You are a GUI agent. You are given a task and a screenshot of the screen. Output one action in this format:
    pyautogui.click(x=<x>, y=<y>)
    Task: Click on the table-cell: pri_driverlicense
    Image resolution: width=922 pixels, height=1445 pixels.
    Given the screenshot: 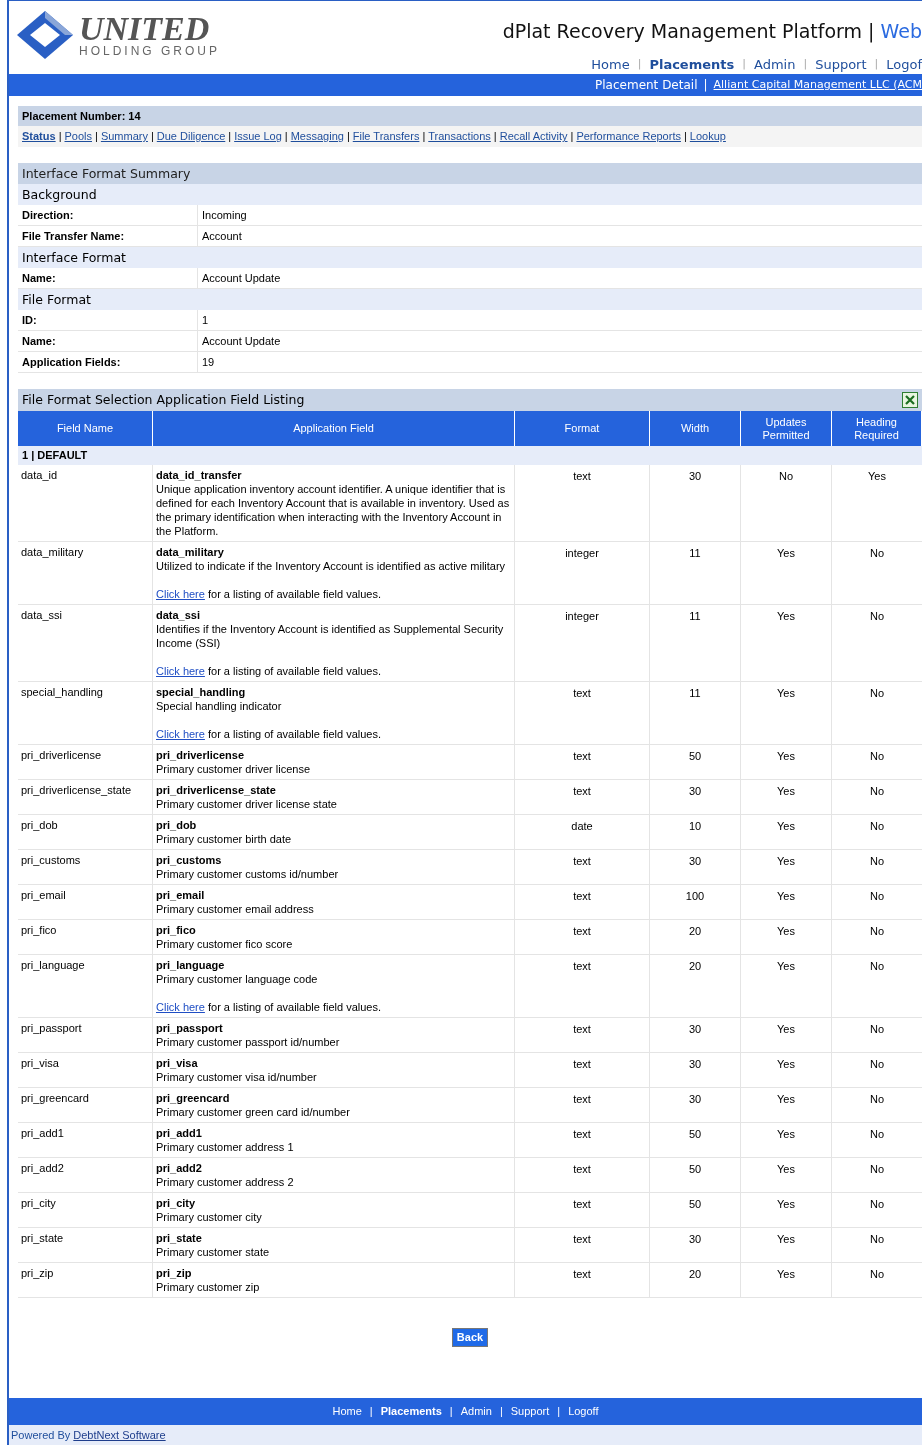 What is the action you would take?
    pyautogui.click(x=85, y=762)
    